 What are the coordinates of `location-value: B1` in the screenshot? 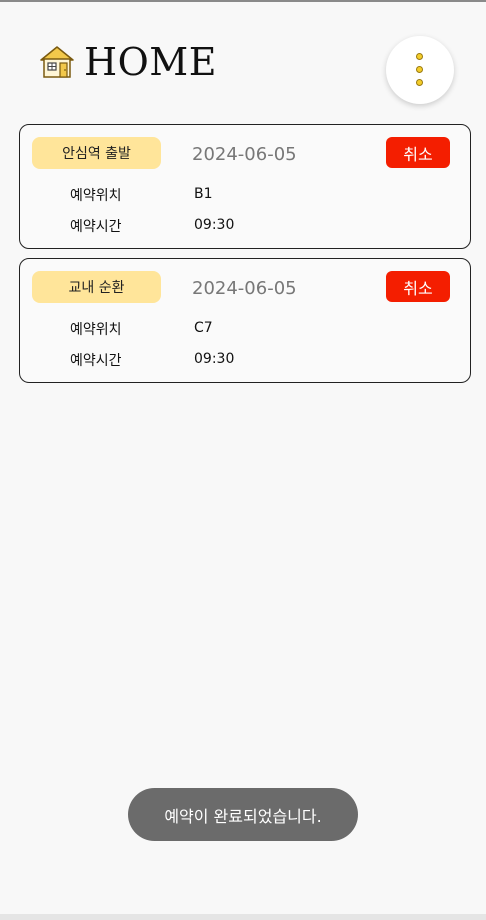 It's located at (203, 194).